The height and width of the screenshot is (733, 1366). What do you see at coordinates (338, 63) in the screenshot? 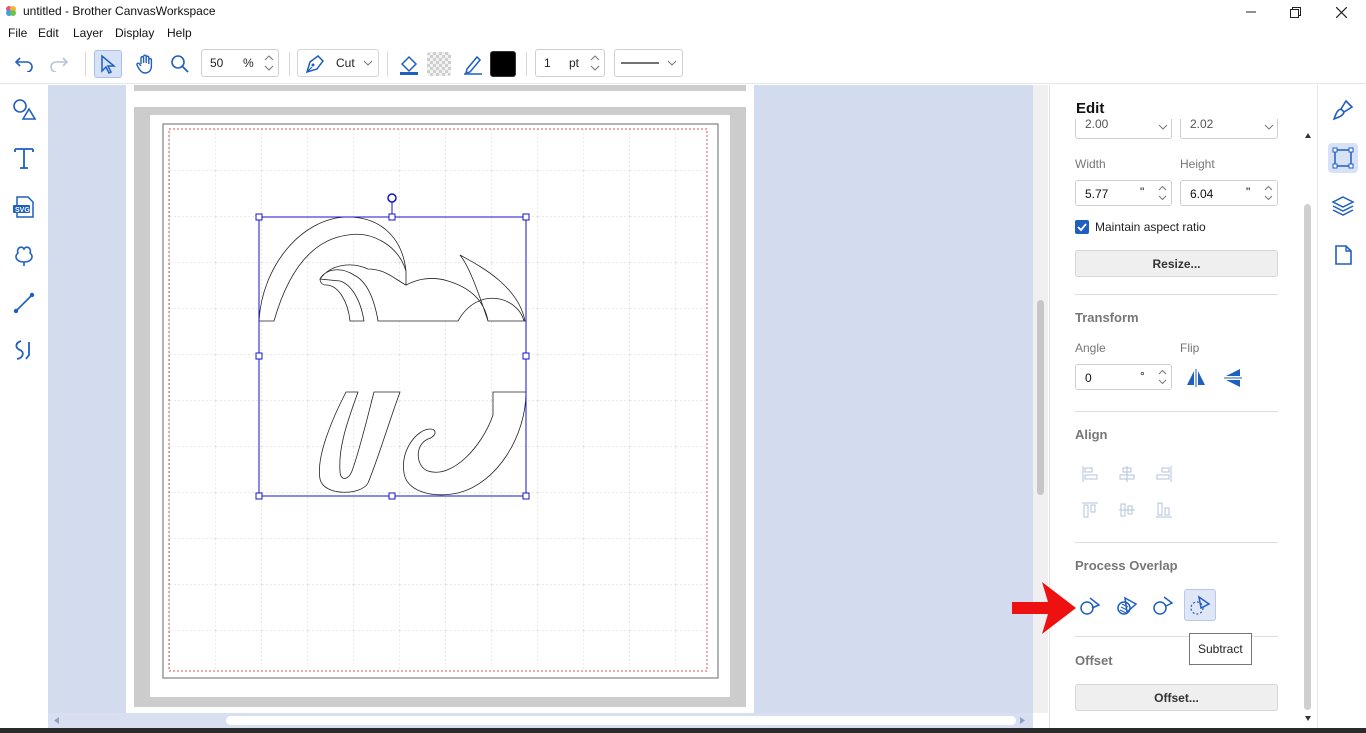
I see `mode-dropdown: Cut` at bounding box center [338, 63].